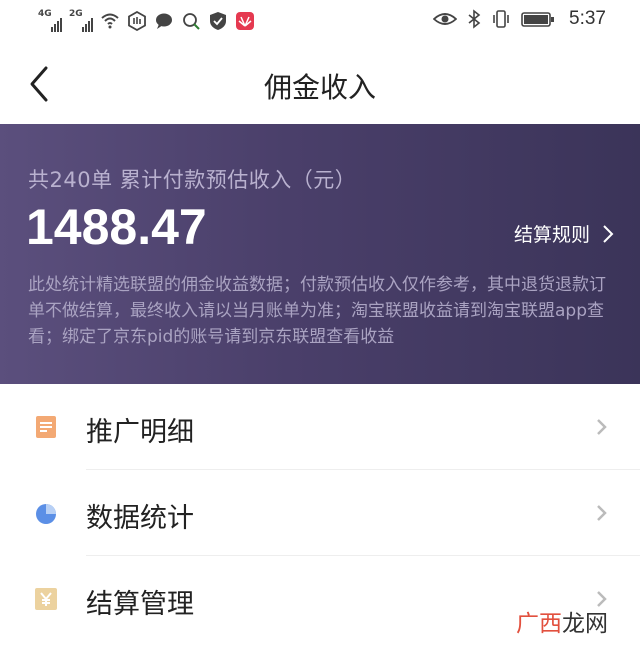 Image resolution: width=640 pixels, height=648 pixels. Describe the element at coordinates (45, 14) in the screenshot. I see `network-4g-label: 4G` at that location.